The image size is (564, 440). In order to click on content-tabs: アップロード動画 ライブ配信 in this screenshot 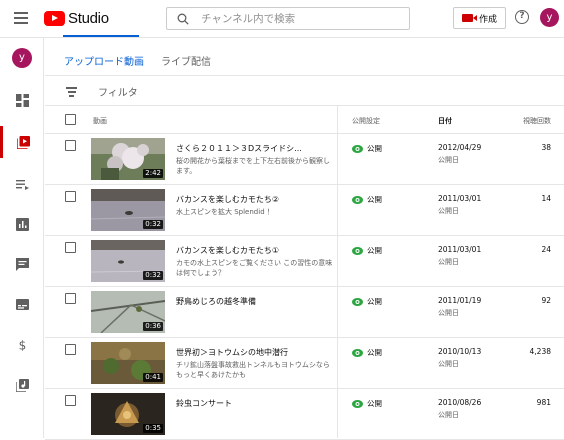, I will do `click(304, 57)`.